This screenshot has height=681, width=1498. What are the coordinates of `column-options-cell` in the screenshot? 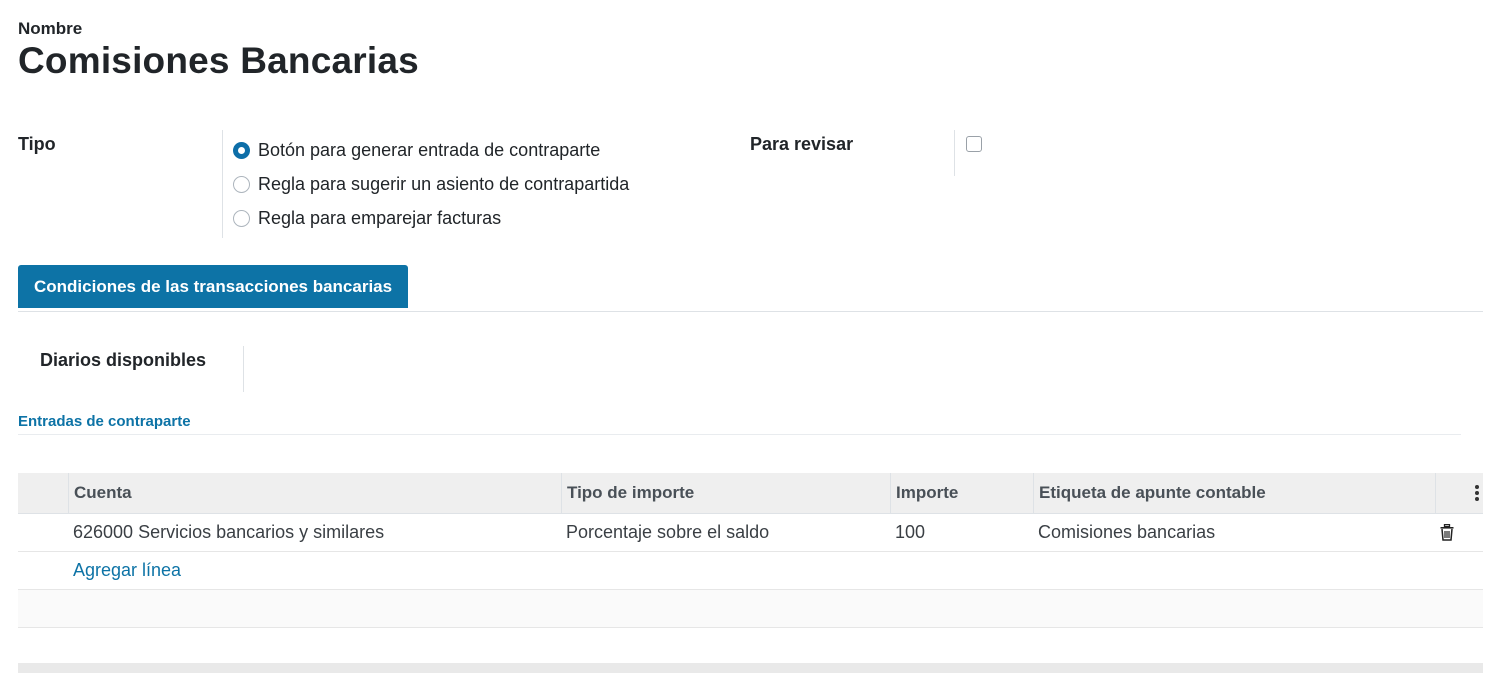 It's located at (1459, 493).